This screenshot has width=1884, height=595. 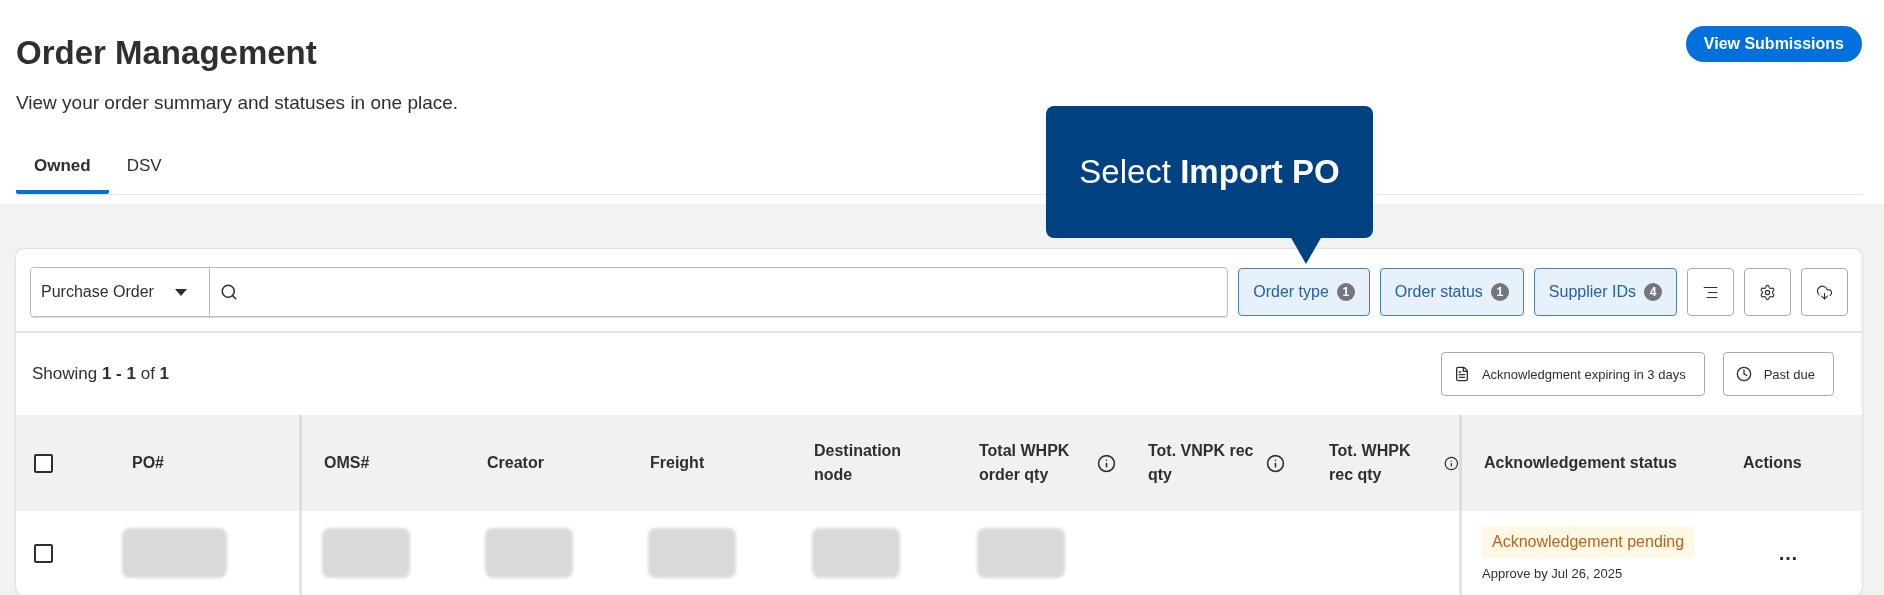 I want to click on download-button, so click(x=1824, y=292).